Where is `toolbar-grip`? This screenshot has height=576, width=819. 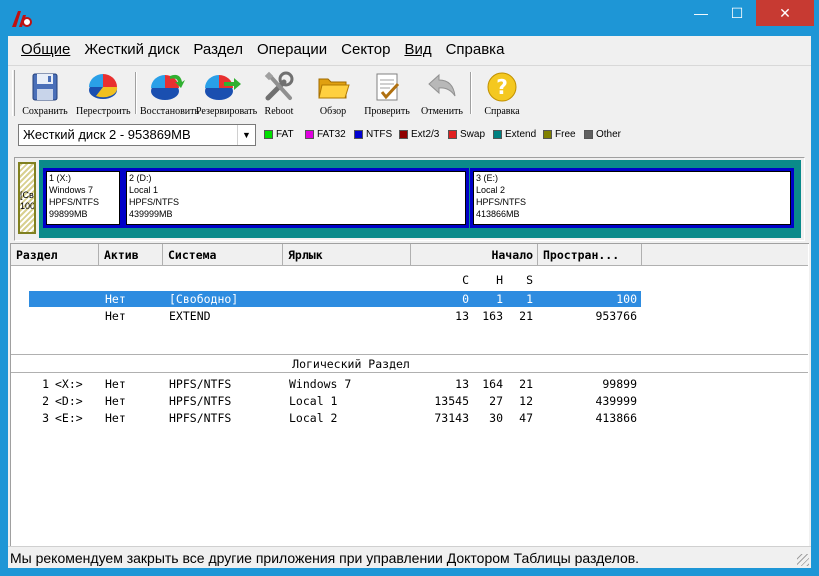 toolbar-grip is located at coordinates (13, 93).